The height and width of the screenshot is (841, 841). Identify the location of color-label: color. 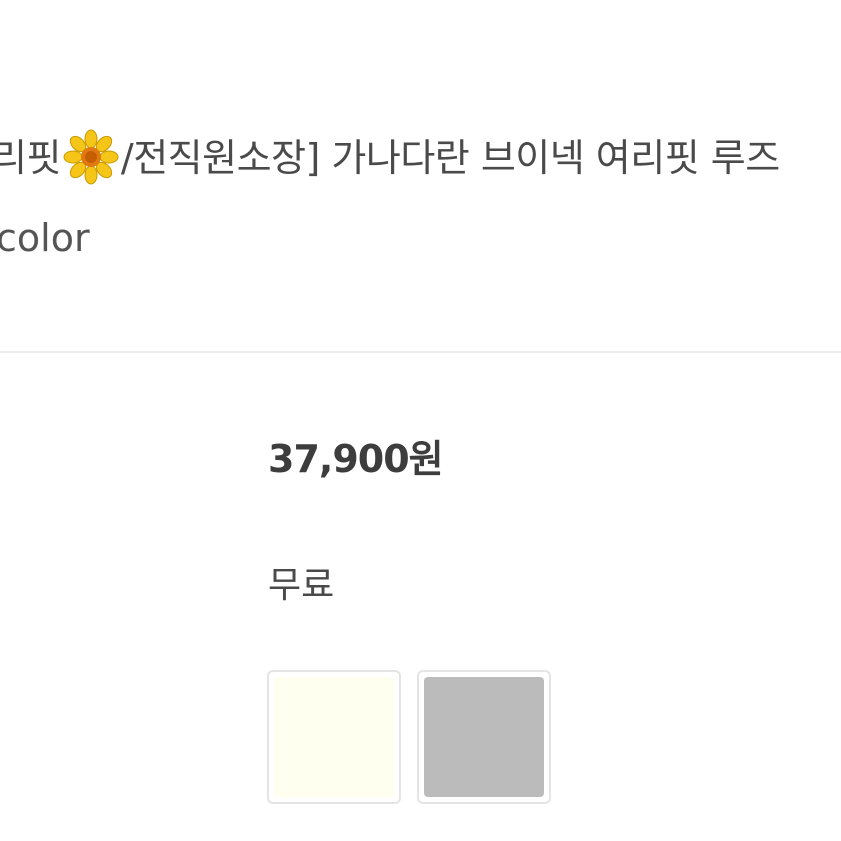
(45, 238).